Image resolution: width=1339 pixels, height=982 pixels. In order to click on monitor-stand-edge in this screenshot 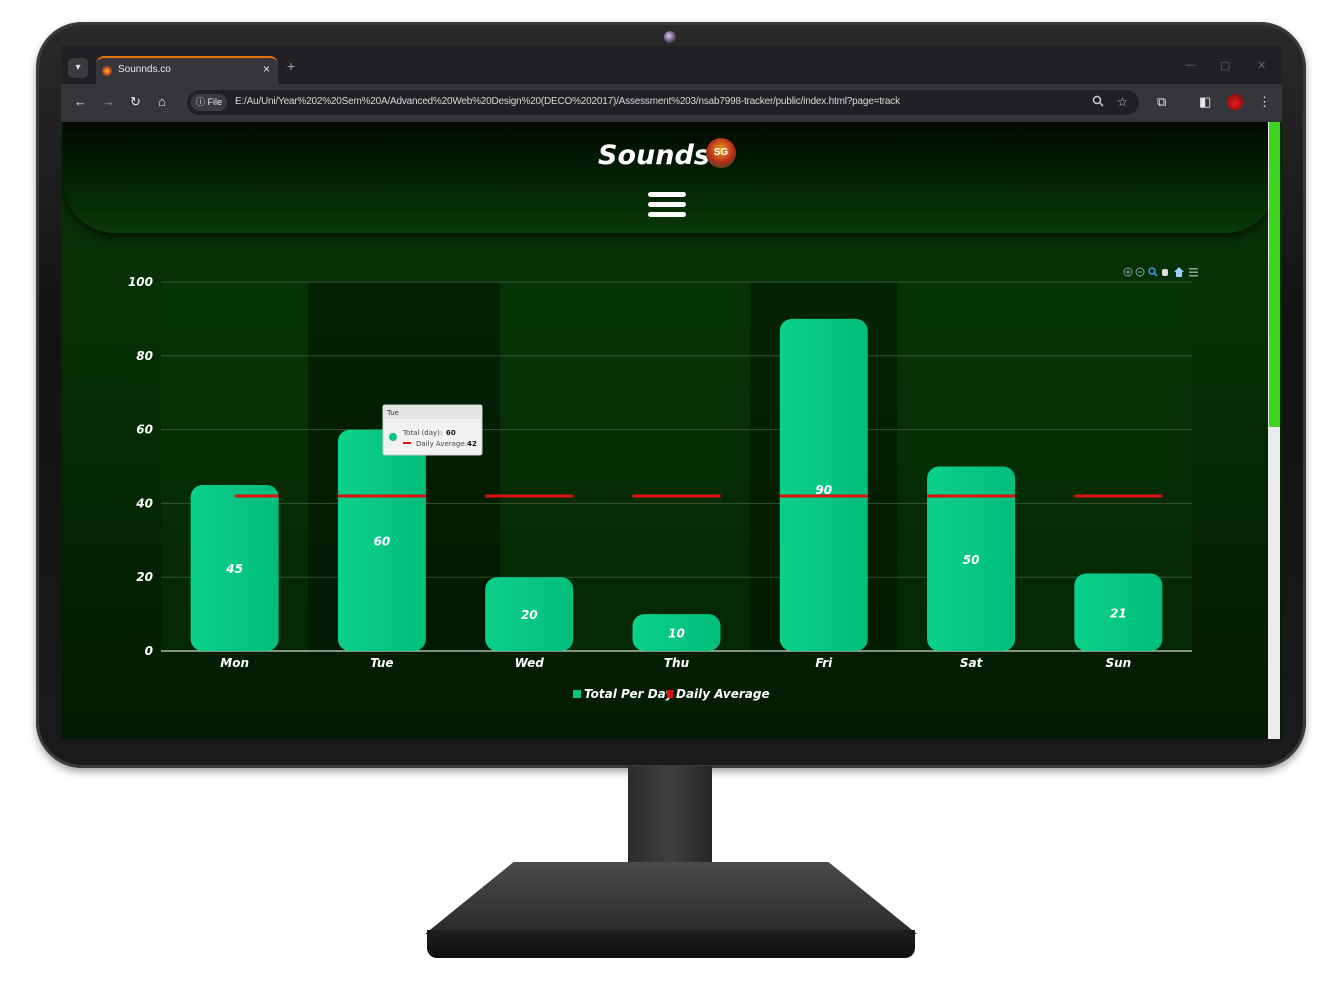, I will do `click(671, 944)`.